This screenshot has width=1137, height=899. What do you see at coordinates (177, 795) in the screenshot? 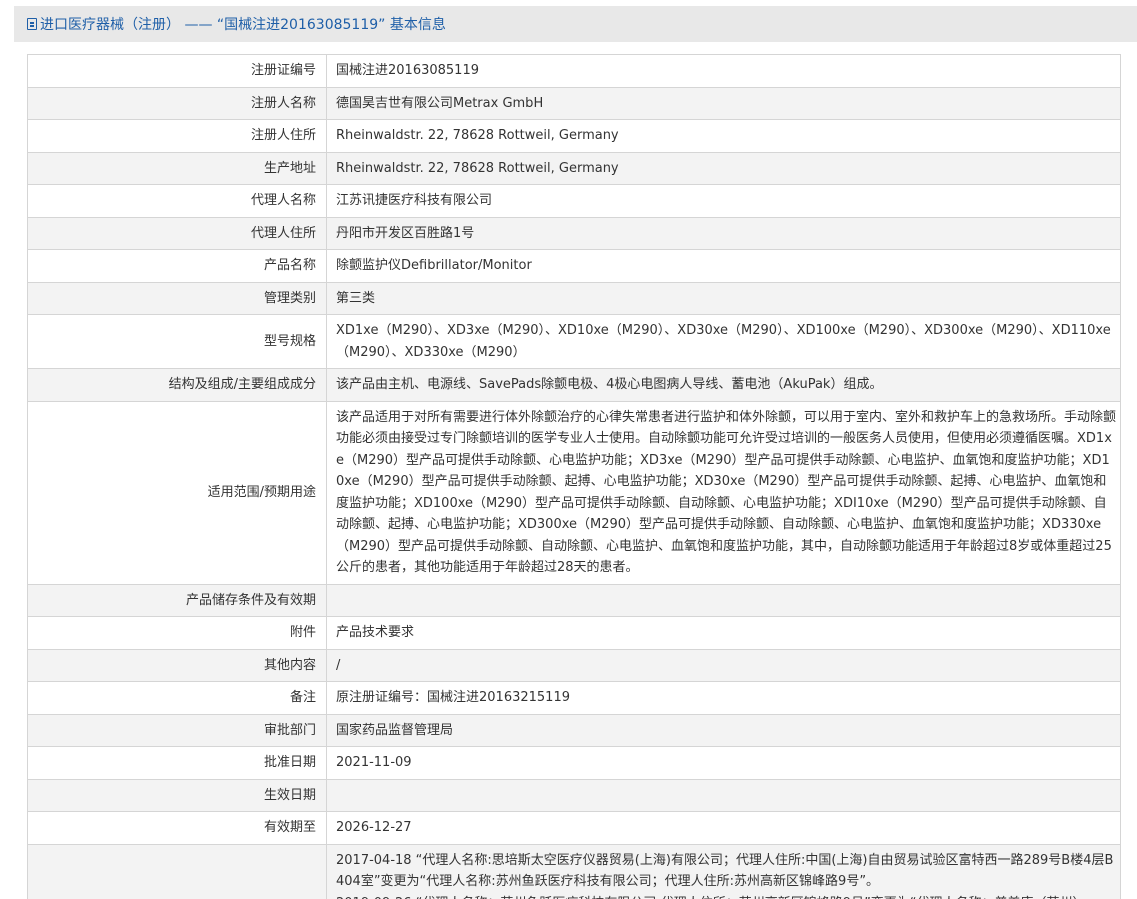
I see `field-label: 生效日期` at bounding box center [177, 795].